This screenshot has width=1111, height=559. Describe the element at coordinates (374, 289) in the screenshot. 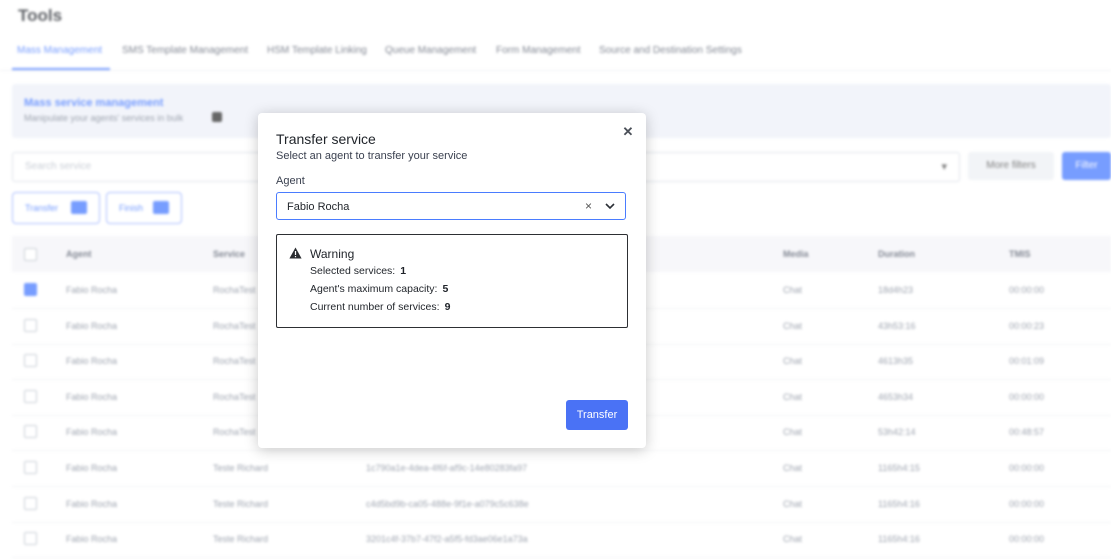

I see `max-capacity-label: Agent's maximum capacity:` at that location.